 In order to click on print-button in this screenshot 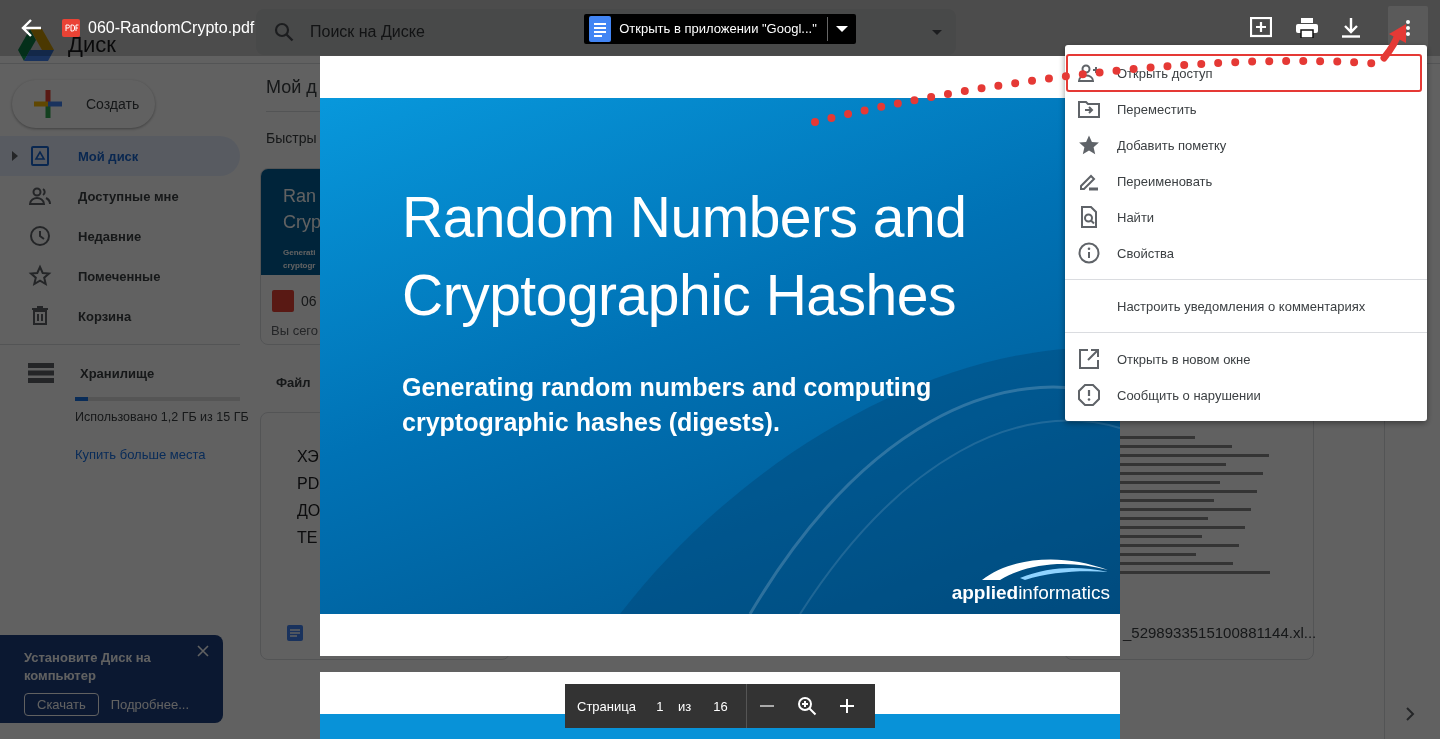, I will do `click(1307, 28)`.